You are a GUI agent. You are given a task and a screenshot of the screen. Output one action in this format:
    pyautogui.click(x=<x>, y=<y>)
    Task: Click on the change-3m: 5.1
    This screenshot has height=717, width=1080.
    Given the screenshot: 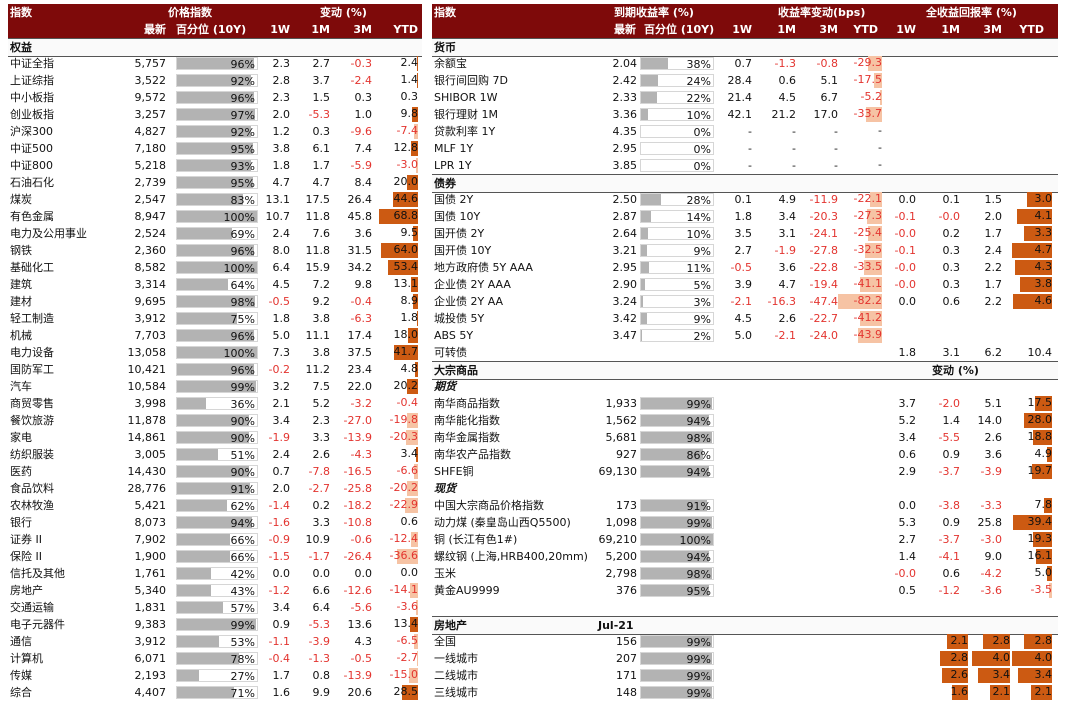 What is the action you would take?
    pyautogui.click(x=993, y=403)
    